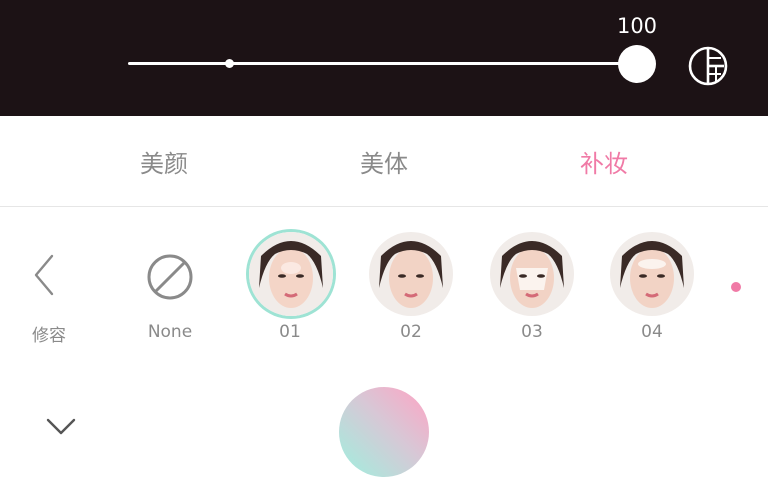 Image resolution: width=768 pixels, height=494 pixels. What do you see at coordinates (637, 26) in the screenshot?
I see `slider-value: 100` at bounding box center [637, 26].